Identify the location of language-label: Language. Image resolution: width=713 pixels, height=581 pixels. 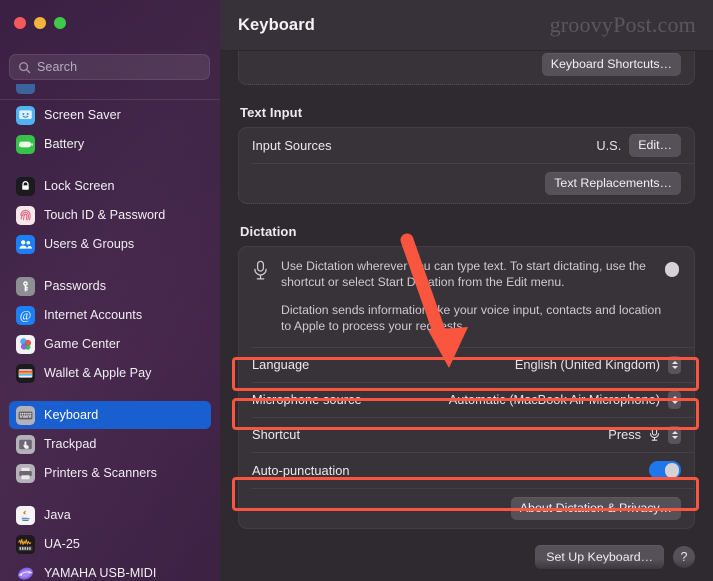
(281, 365).